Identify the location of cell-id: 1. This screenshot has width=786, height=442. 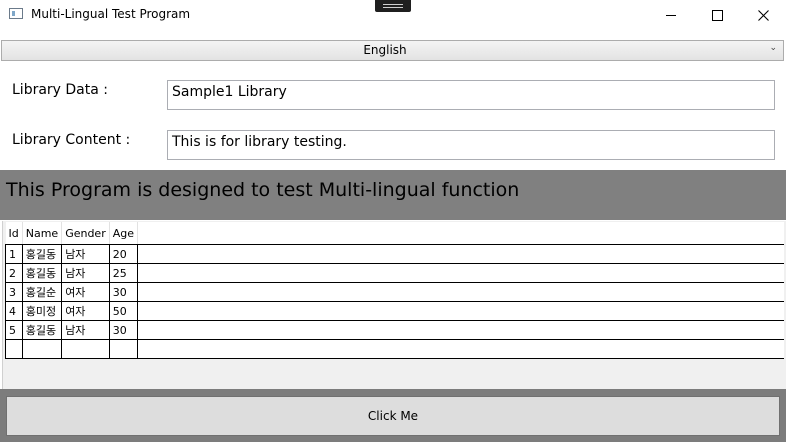
(14, 254).